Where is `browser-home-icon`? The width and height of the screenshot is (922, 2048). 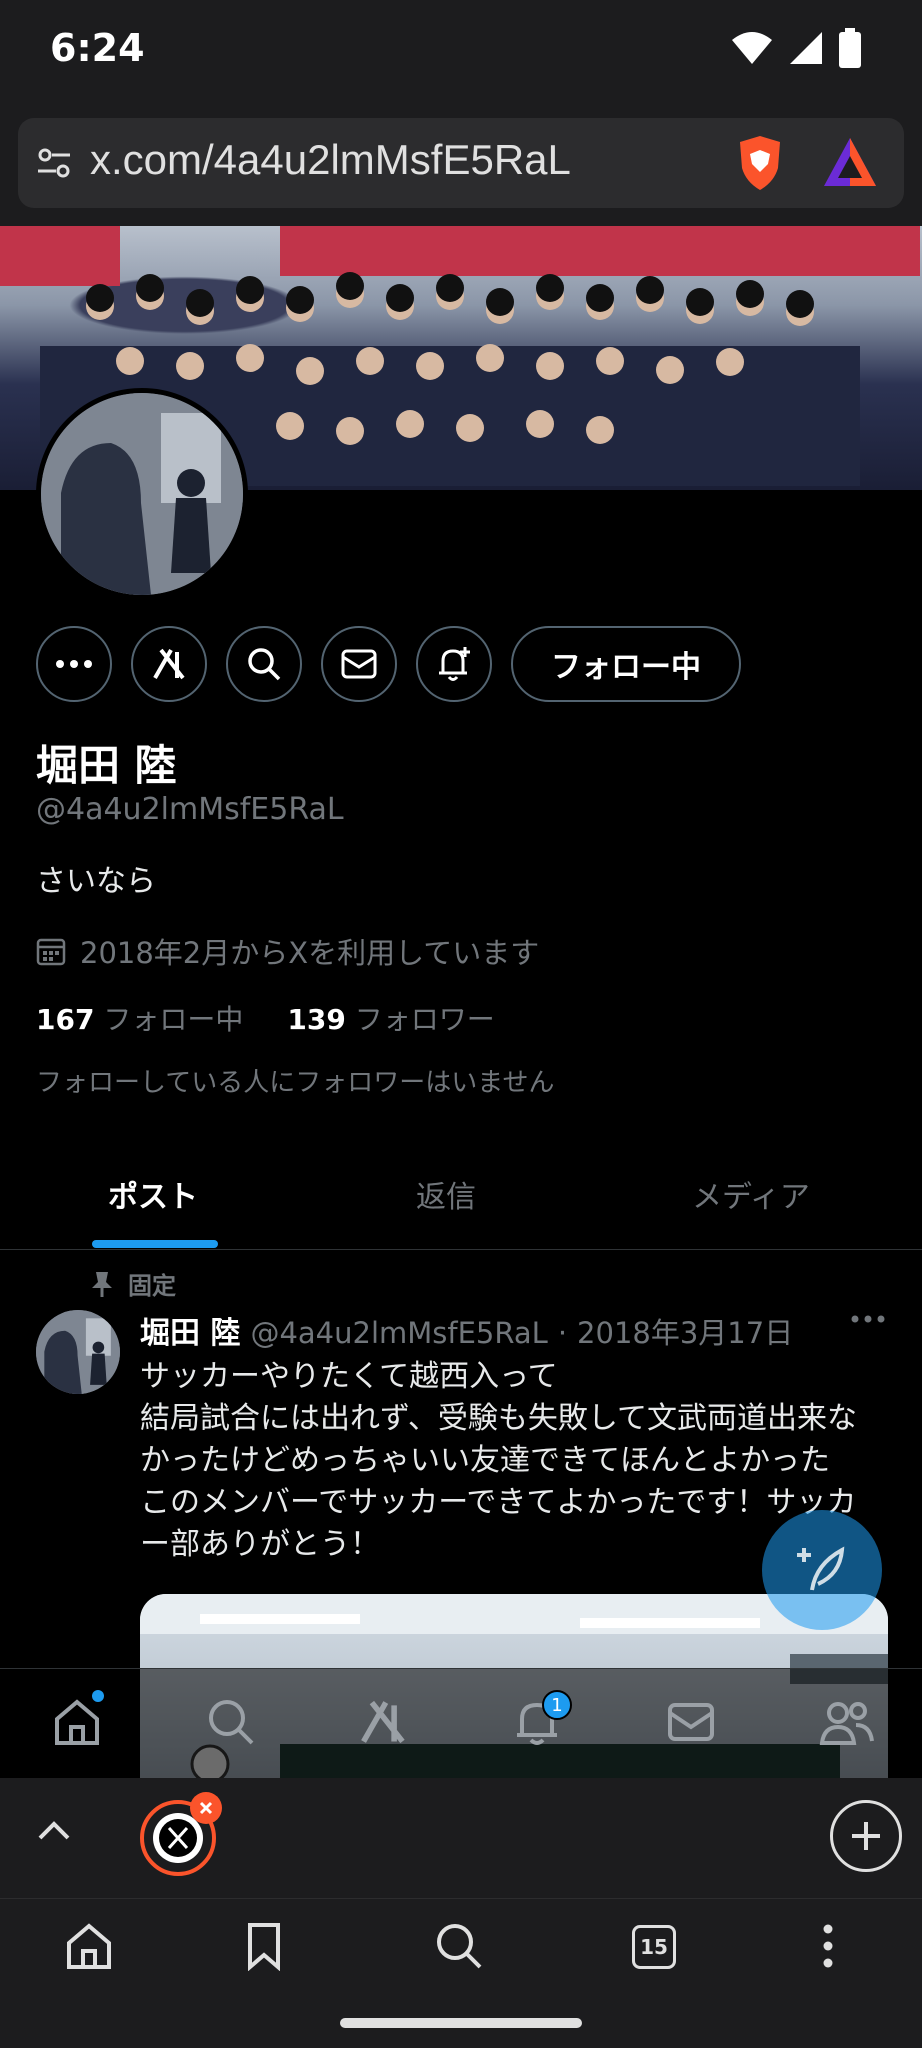
browser-home-icon is located at coordinates (89, 1946).